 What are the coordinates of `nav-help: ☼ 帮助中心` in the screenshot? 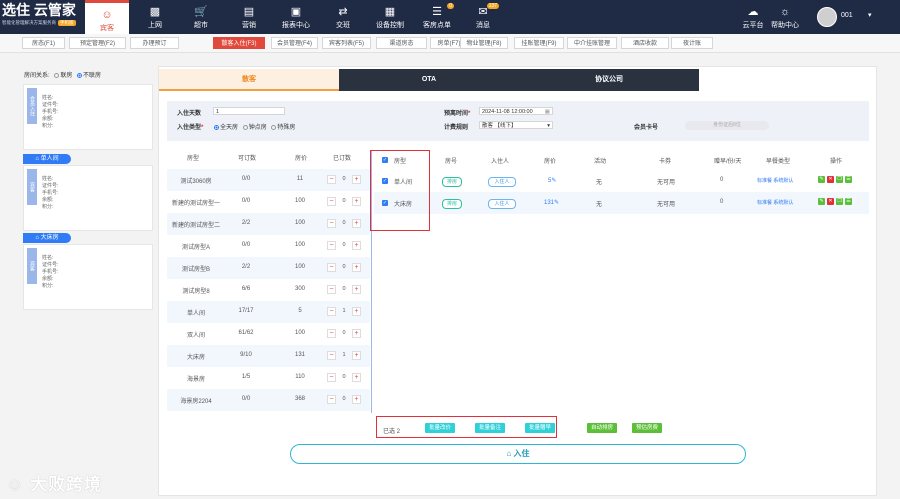 It's located at (785, 17).